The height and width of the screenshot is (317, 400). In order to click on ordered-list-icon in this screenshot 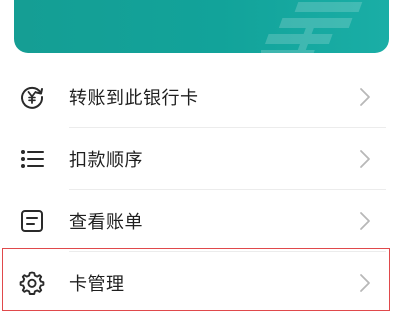, I will do `click(32, 159)`.